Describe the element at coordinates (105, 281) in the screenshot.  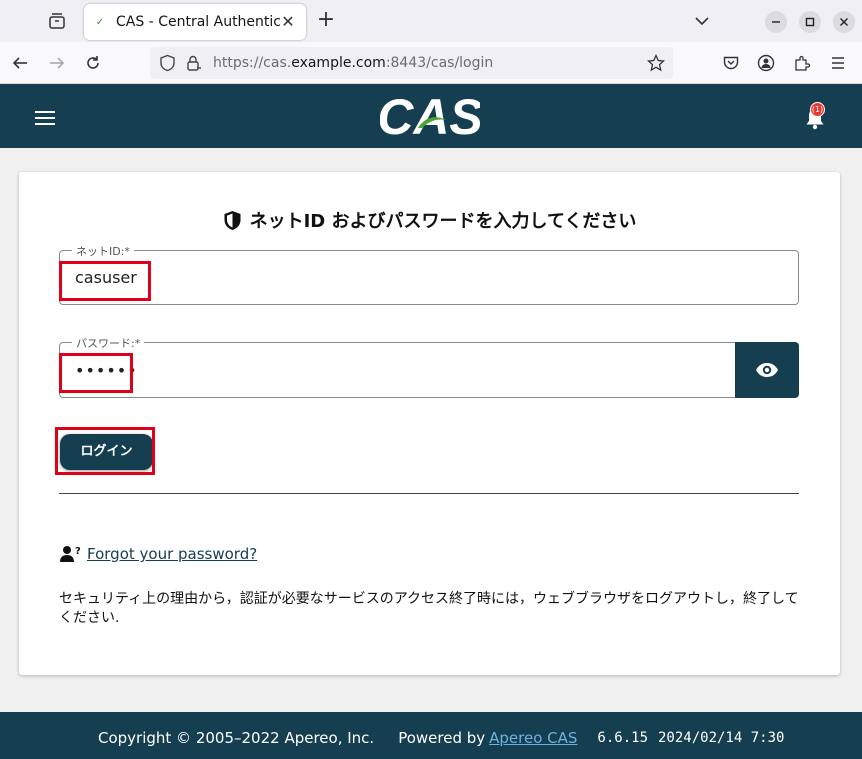
I see `username-highlight` at that location.